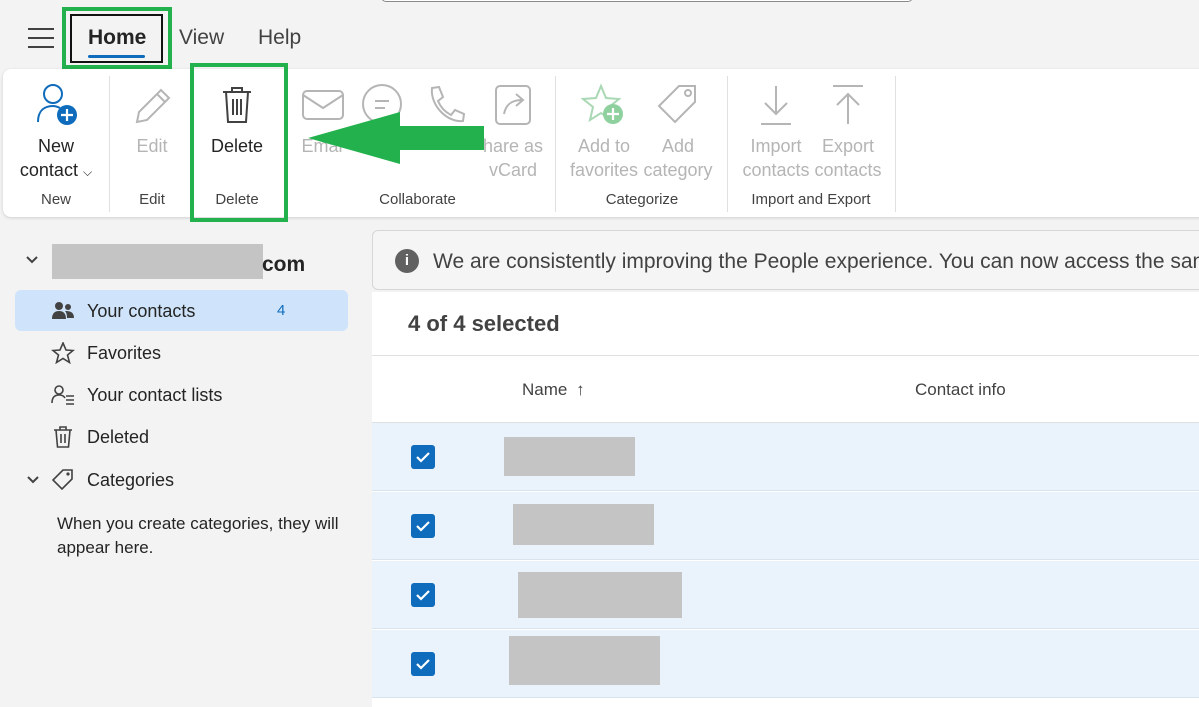 The image size is (1199, 707). Describe the element at coordinates (848, 170) in the screenshot. I see `export-label-2: contacts` at that location.